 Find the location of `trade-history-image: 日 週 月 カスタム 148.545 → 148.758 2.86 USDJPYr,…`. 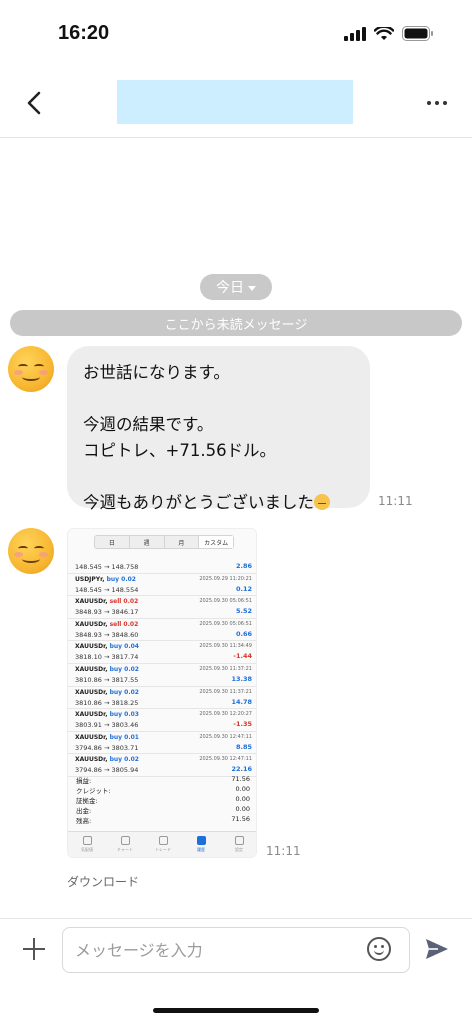

trade-history-image: 日 週 月 カスタム 148.545 → 148.758 2.86 USDJPYr,… is located at coordinates (162, 693).